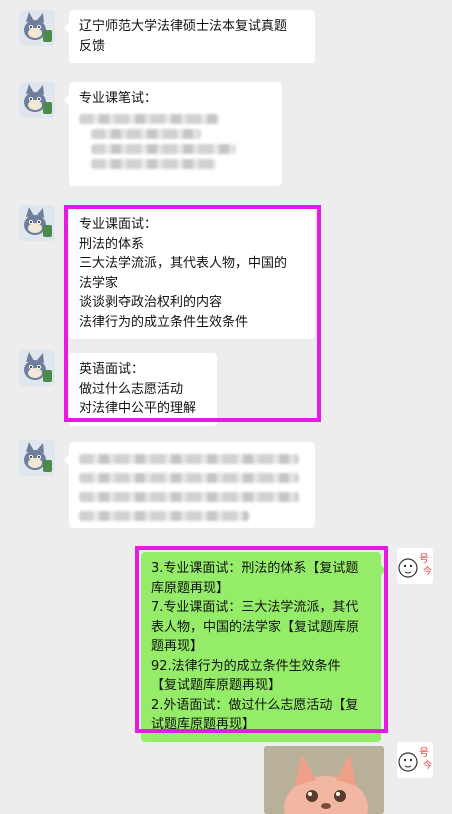 The image size is (452, 814). Describe the element at coordinates (99, 283) in the screenshot. I see `message-text: 法学家` at that location.